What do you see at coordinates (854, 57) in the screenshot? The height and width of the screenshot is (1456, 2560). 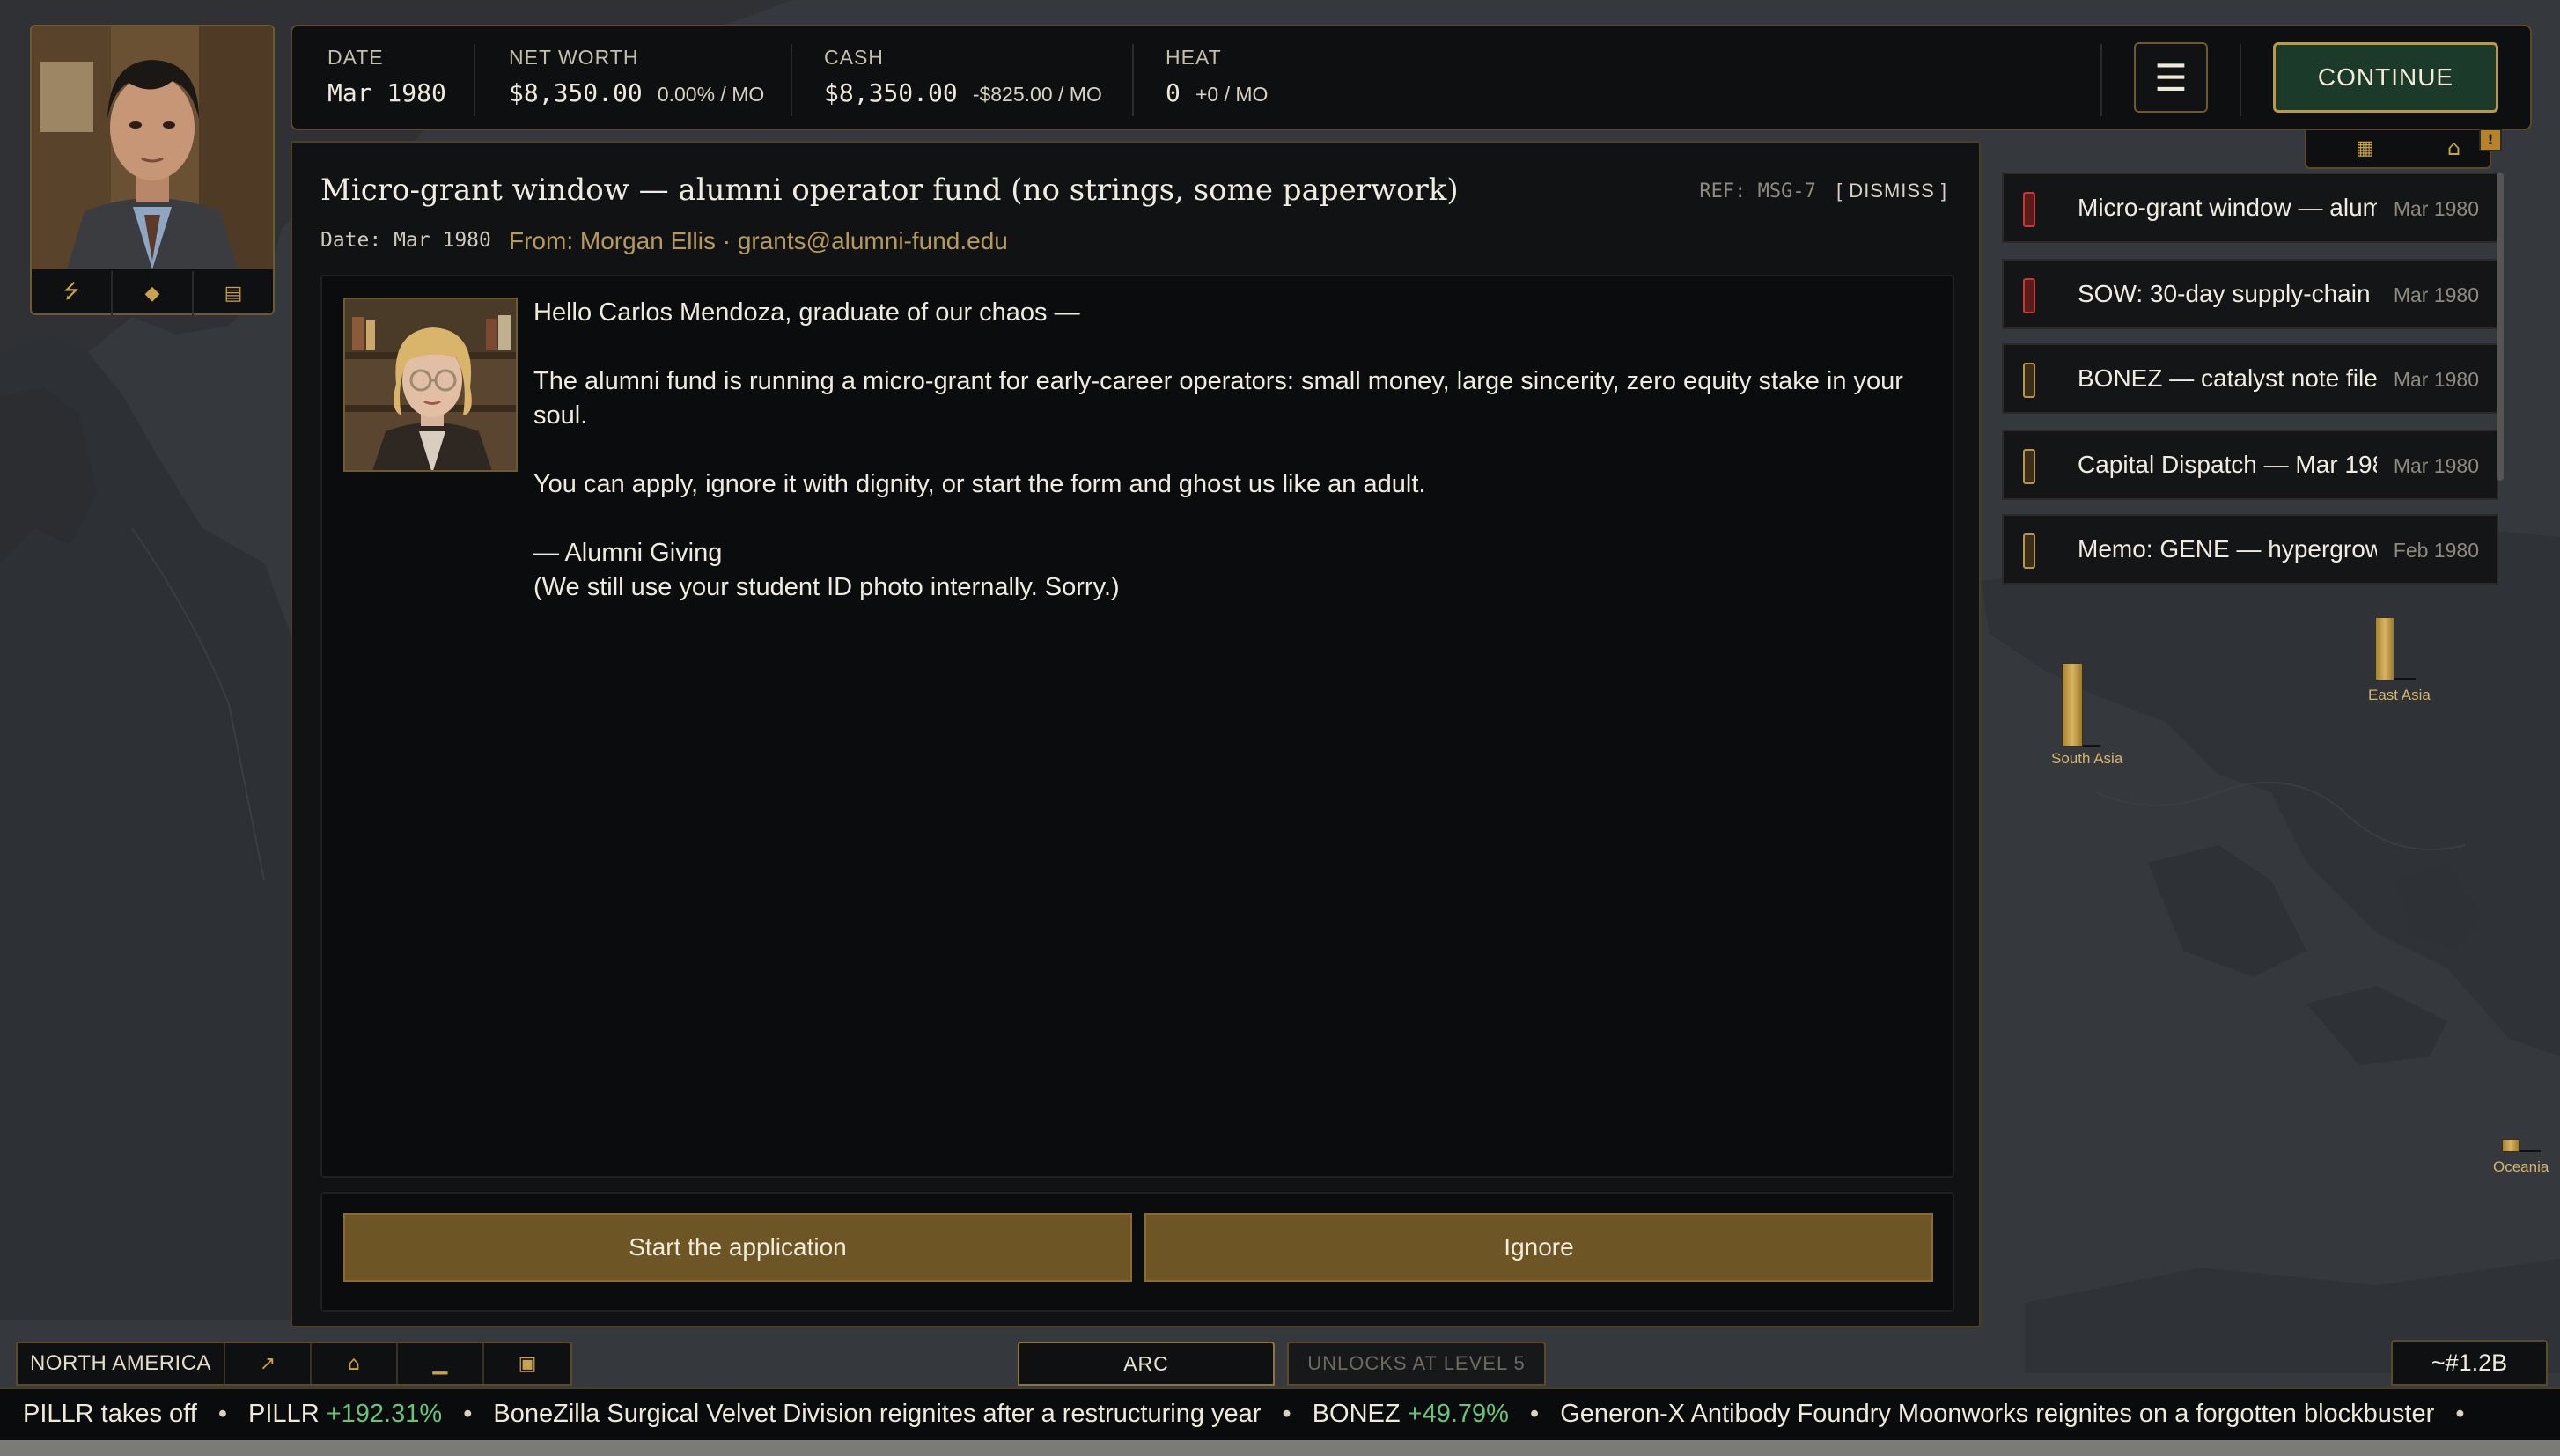 I see `cash-label: CASH` at bounding box center [854, 57].